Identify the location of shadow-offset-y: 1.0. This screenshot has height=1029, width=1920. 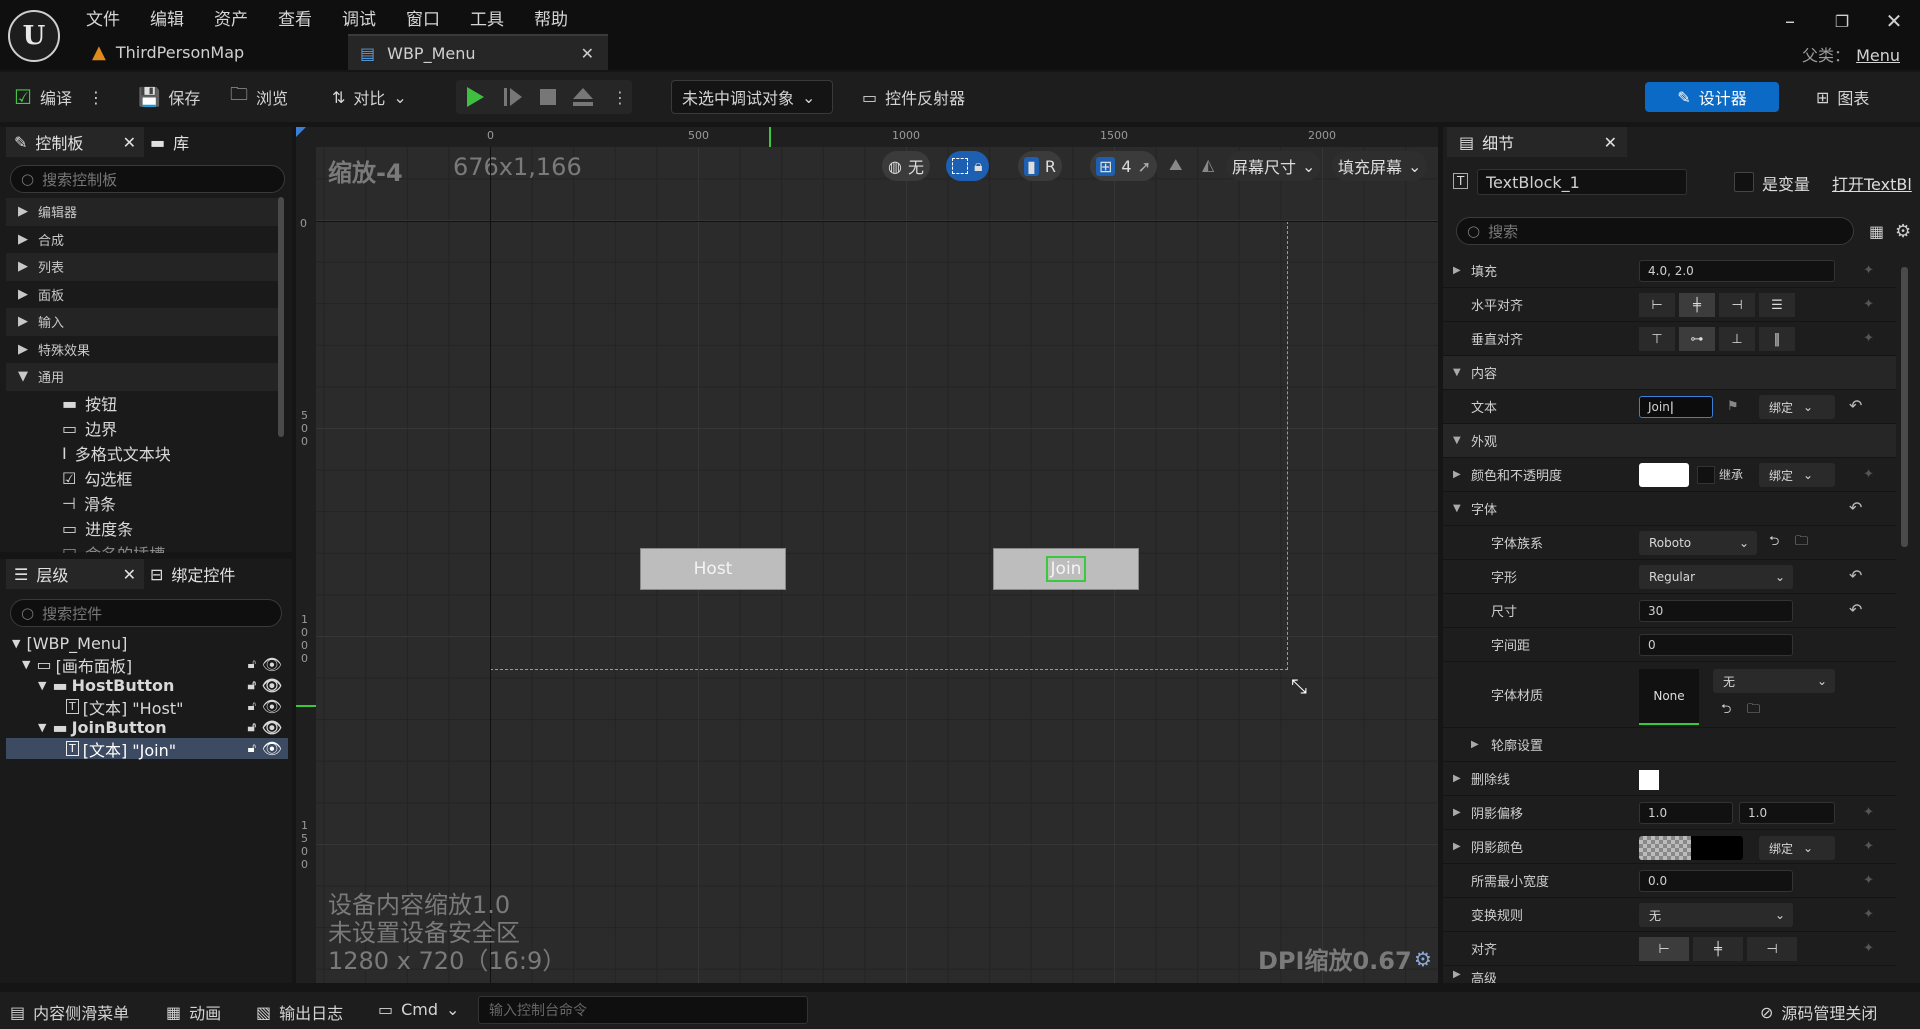
(1757, 813).